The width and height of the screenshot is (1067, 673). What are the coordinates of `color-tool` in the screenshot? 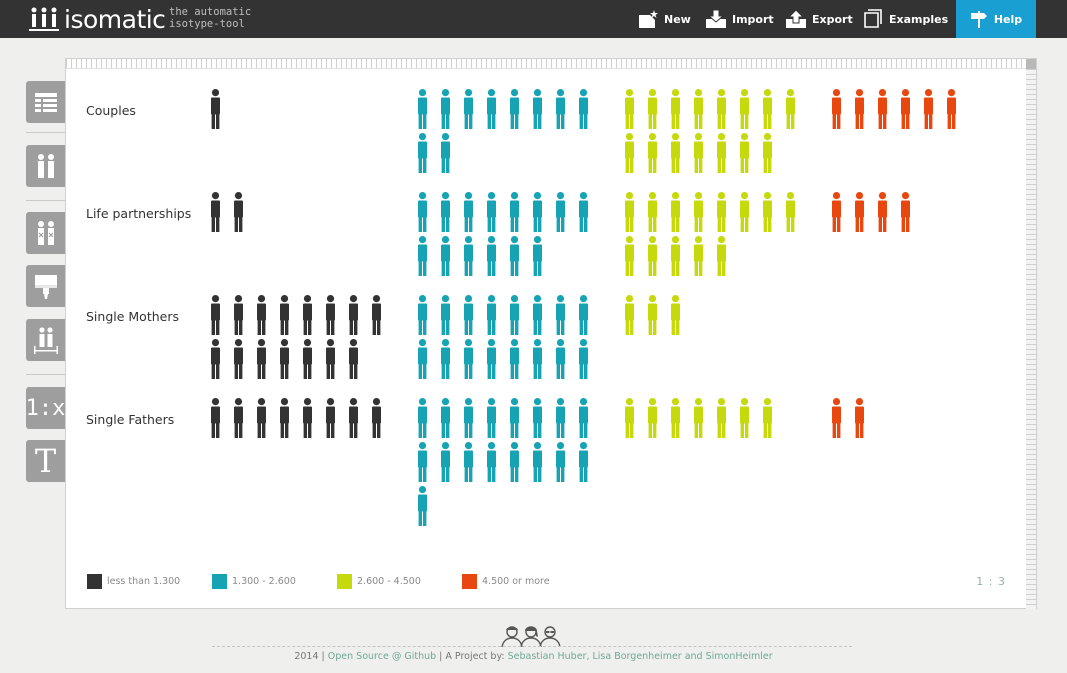 It's located at (45, 286).